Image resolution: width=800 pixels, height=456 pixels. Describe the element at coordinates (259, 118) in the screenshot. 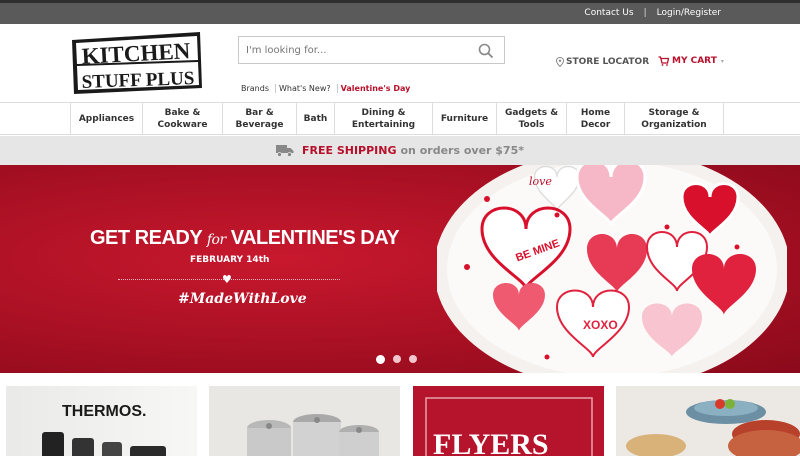

I see `nav-bar-beverage: Bar & Beverage` at that location.